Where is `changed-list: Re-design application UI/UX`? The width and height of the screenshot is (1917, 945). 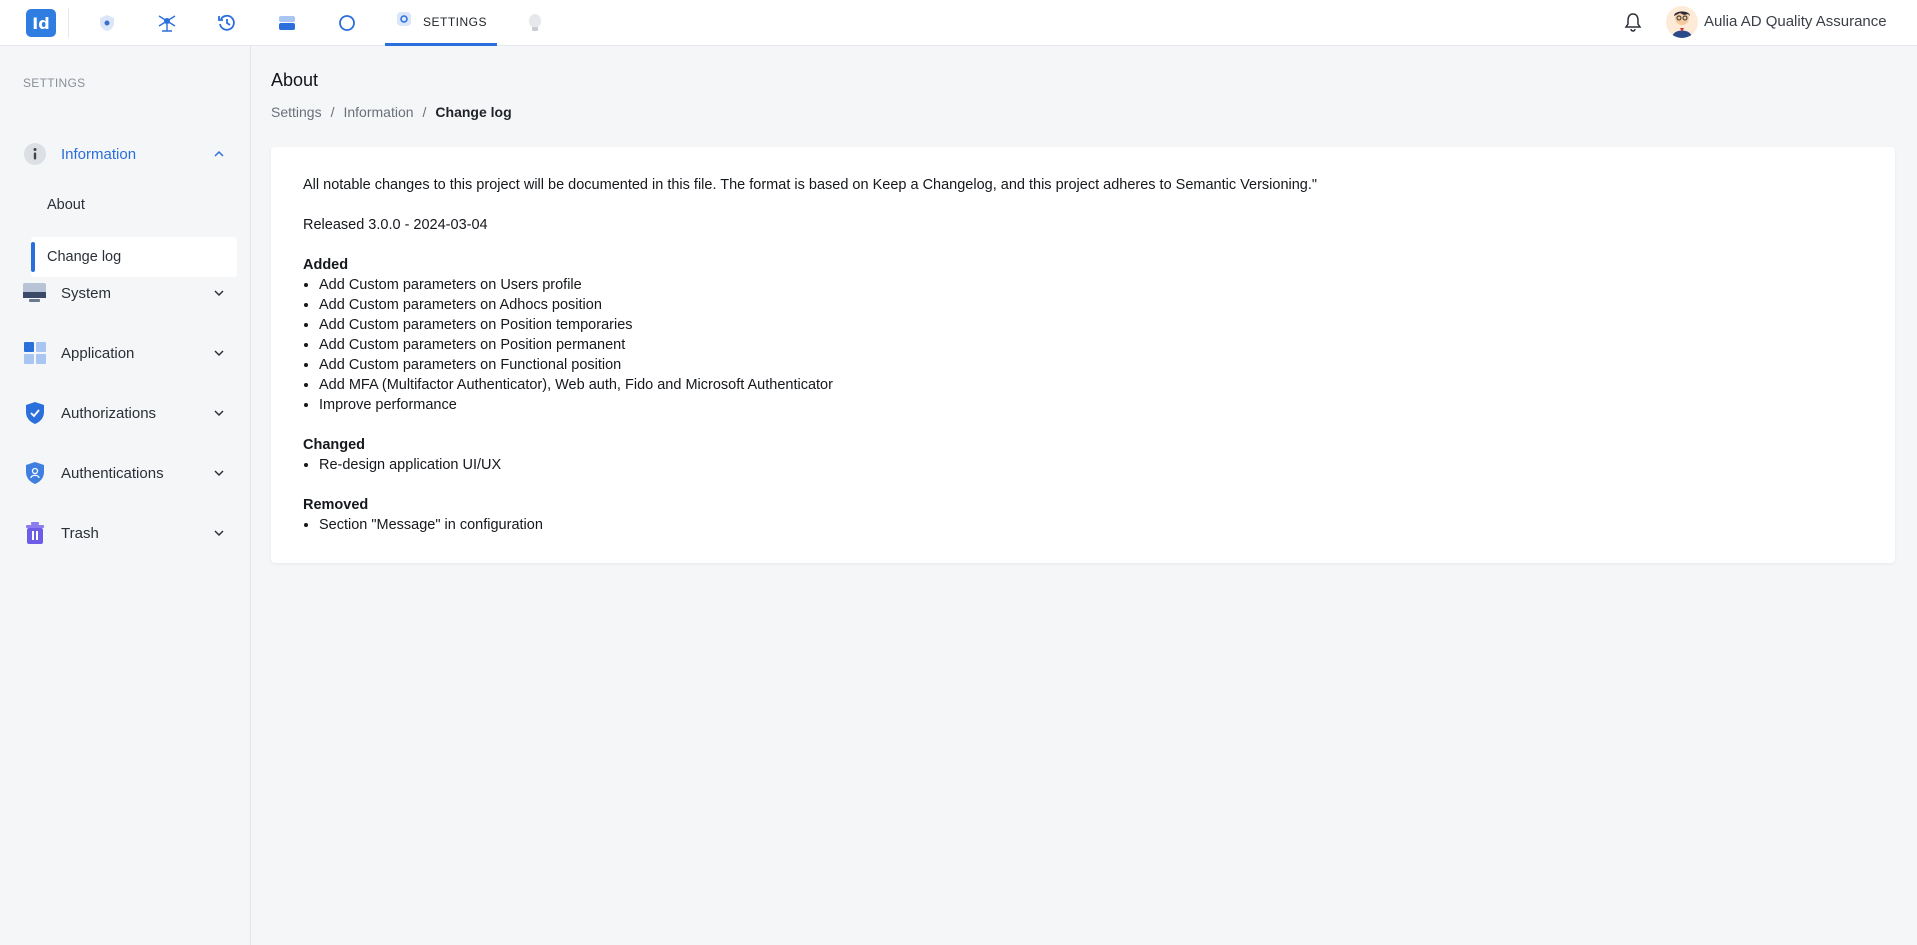
changed-list: Re-design application UI/UX is located at coordinates (810, 465).